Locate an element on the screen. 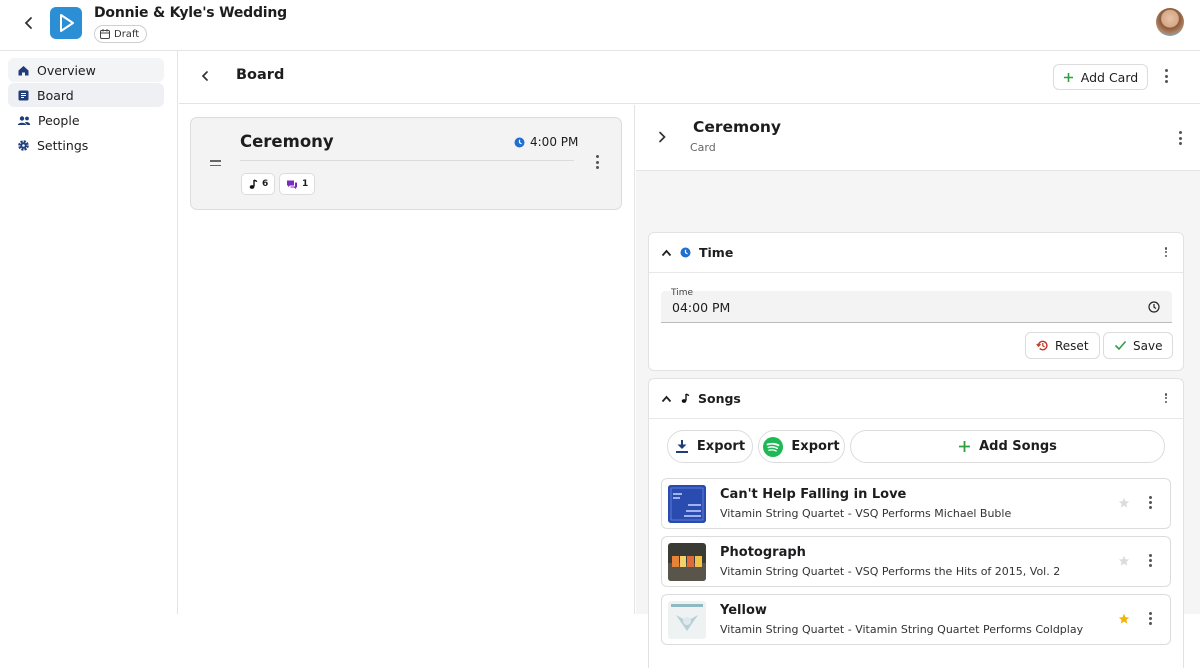  export-spotify-button: Export is located at coordinates (801, 446).